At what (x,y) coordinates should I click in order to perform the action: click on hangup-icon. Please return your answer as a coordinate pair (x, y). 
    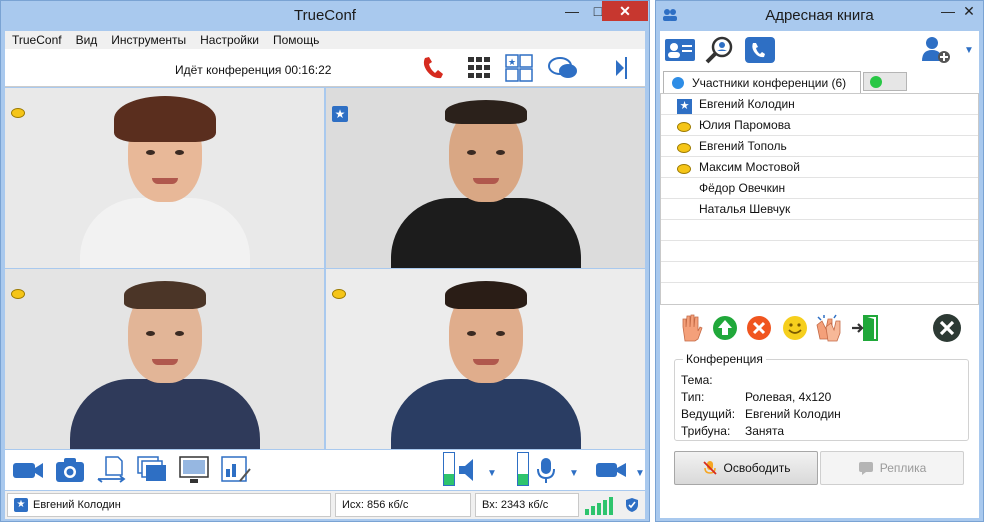
    Looking at the image, I should click on (433, 68).